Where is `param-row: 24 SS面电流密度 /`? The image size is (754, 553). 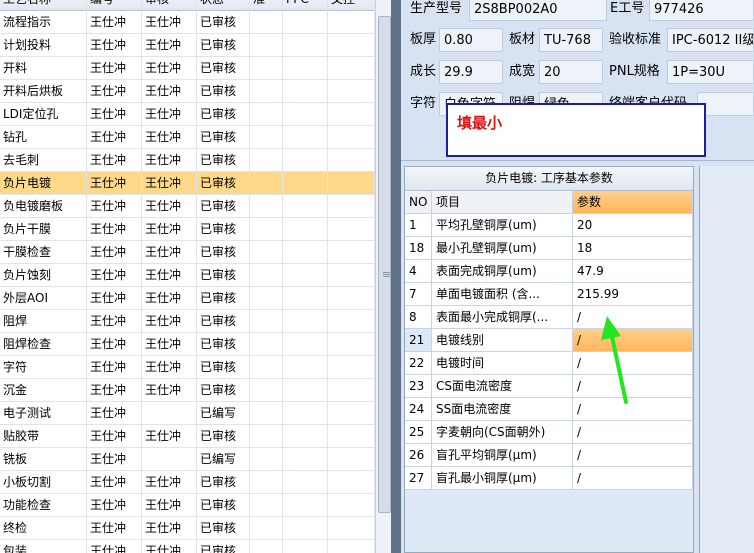
param-row: 24 SS面电流密度 / is located at coordinates (549, 409).